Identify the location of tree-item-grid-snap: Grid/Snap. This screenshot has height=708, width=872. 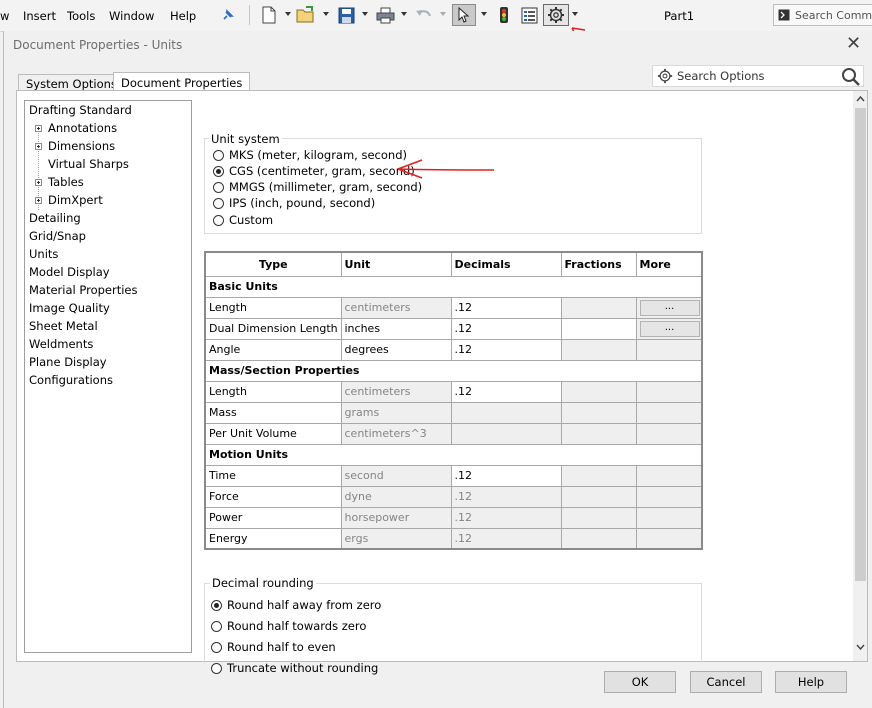
(57, 236).